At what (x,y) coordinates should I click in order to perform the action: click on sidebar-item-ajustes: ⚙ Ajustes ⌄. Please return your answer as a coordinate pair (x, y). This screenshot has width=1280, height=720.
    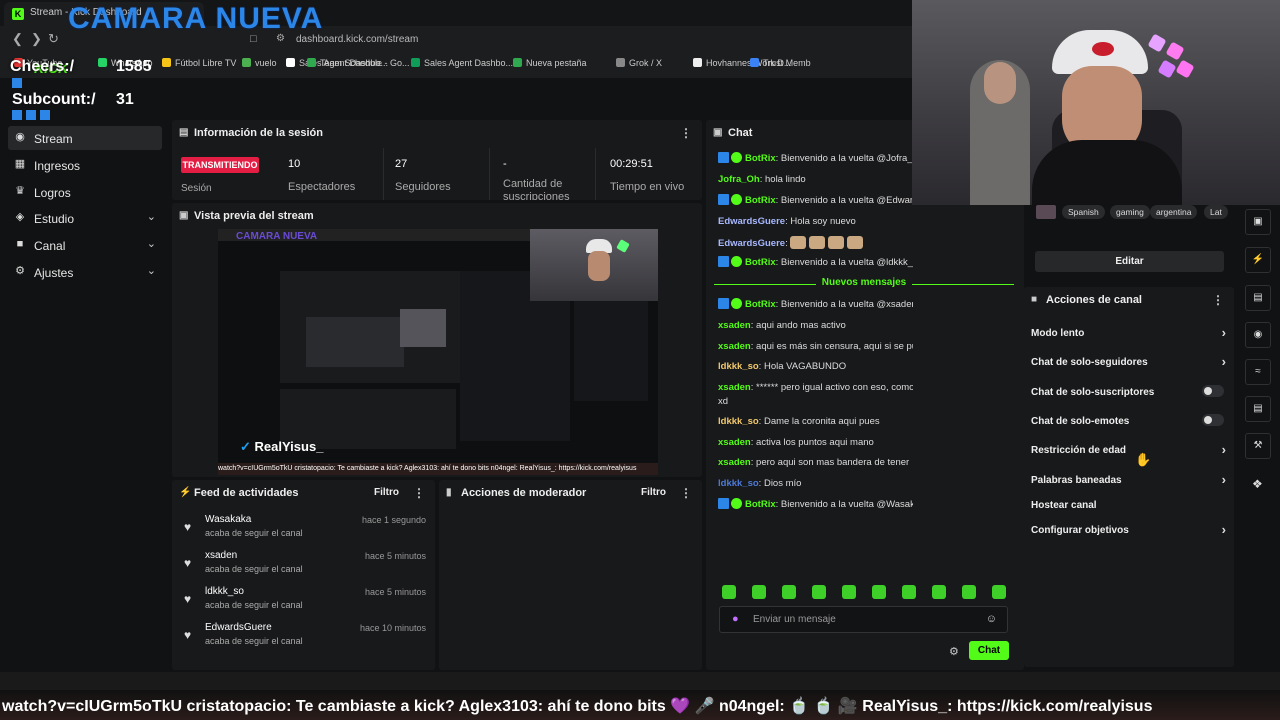
    Looking at the image, I should click on (85, 272).